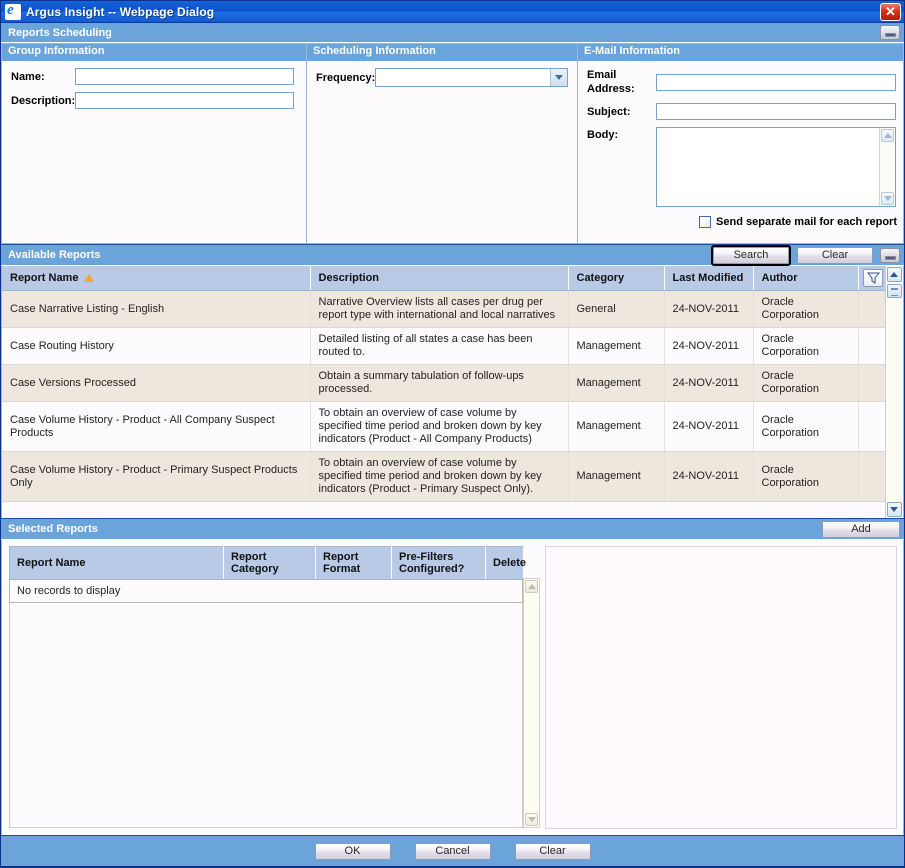 This screenshot has width=905, height=868. Describe the element at coordinates (89, 278) in the screenshot. I see `sort-ascending-icon` at that location.